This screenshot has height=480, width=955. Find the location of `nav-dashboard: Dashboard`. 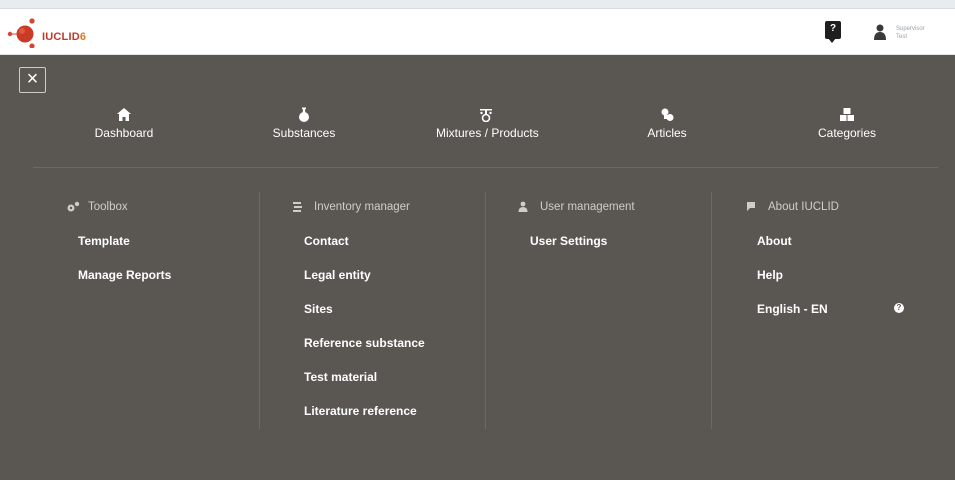

nav-dashboard: Dashboard is located at coordinates (124, 123).